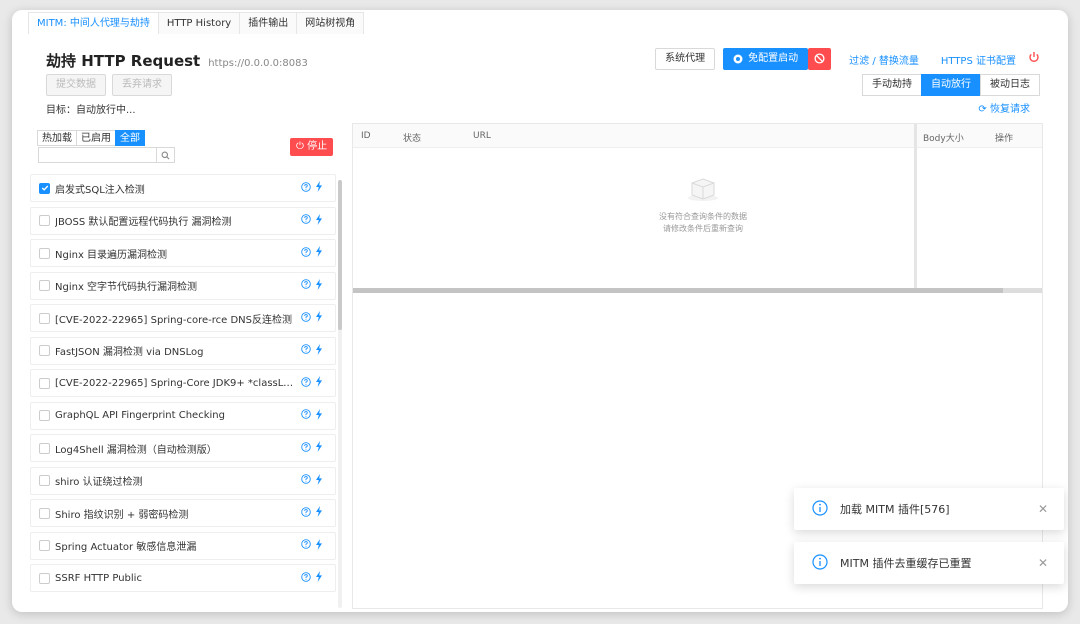 This screenshot has height=624, width=1080. Describe the element at coordinates (165, 155) in the screenshot. I see `search-icon` at that location.